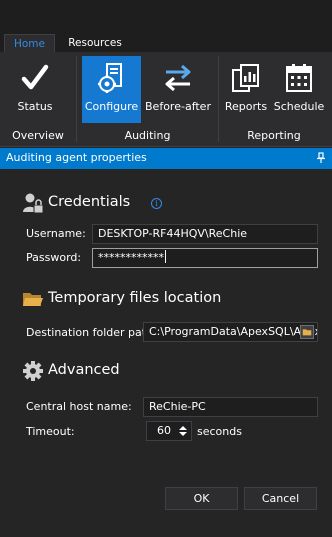 The height and width of the screenshot is (537, 332). What do you see at coordinates (95, 43) in the screenshot?
I see `tab-resources: Resources` at bounding box center [95, 43].